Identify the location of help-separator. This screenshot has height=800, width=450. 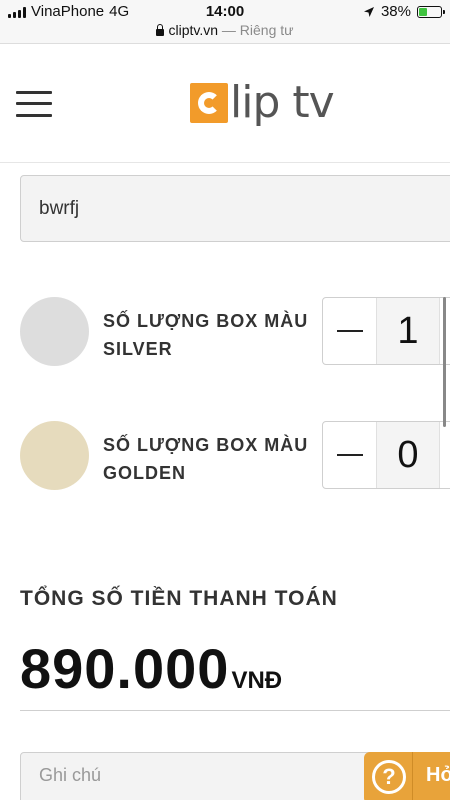
(412, 776).